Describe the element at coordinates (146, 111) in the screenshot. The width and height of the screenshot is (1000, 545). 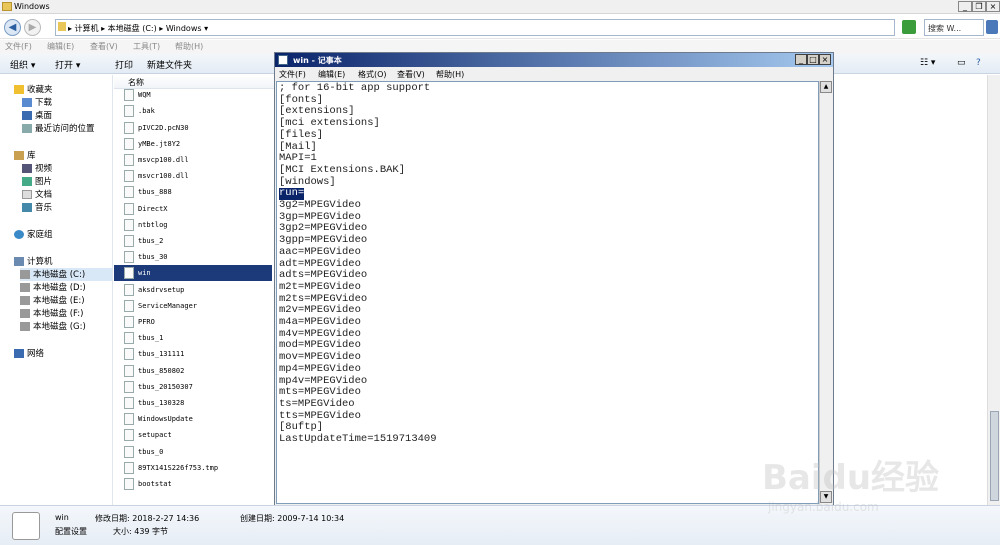
I see `file-name: .bak` at that location.